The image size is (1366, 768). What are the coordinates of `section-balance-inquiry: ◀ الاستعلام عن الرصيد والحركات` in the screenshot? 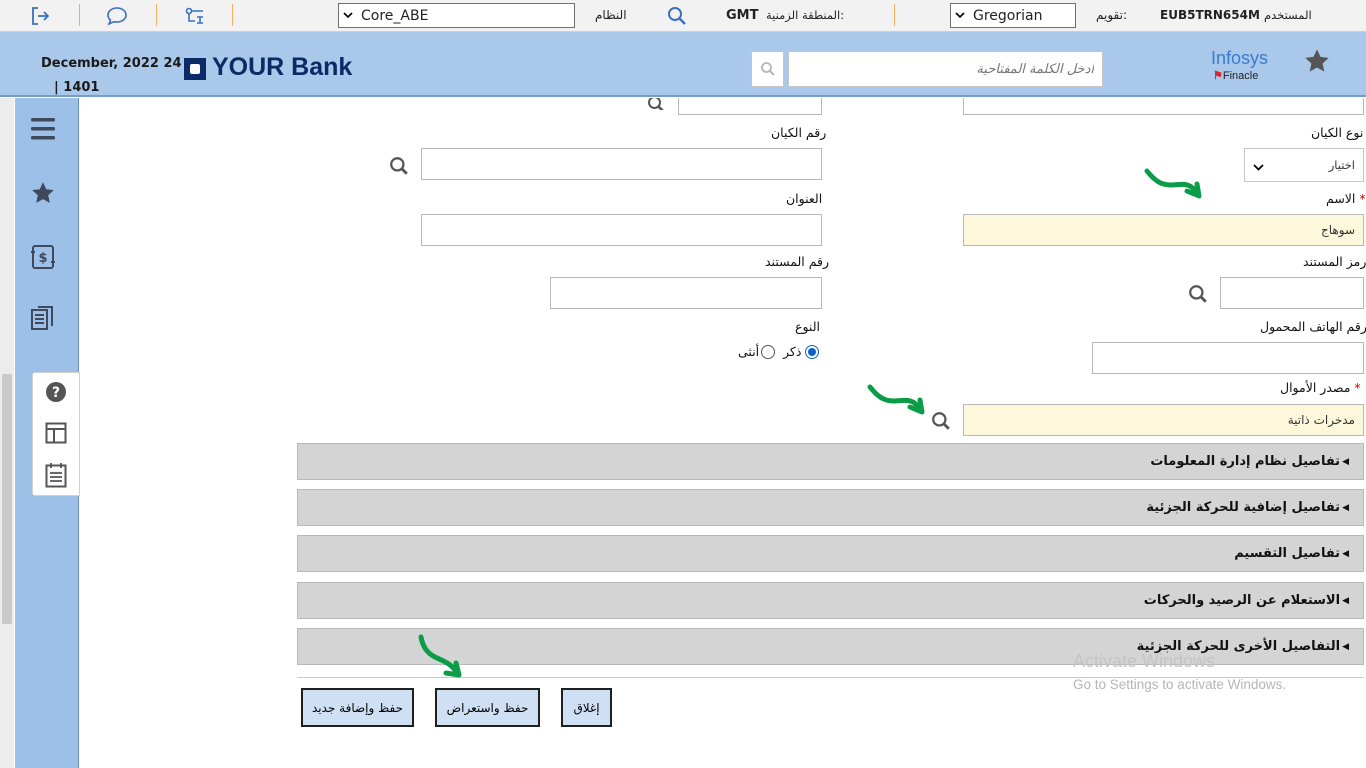 It's located at (830, 600).